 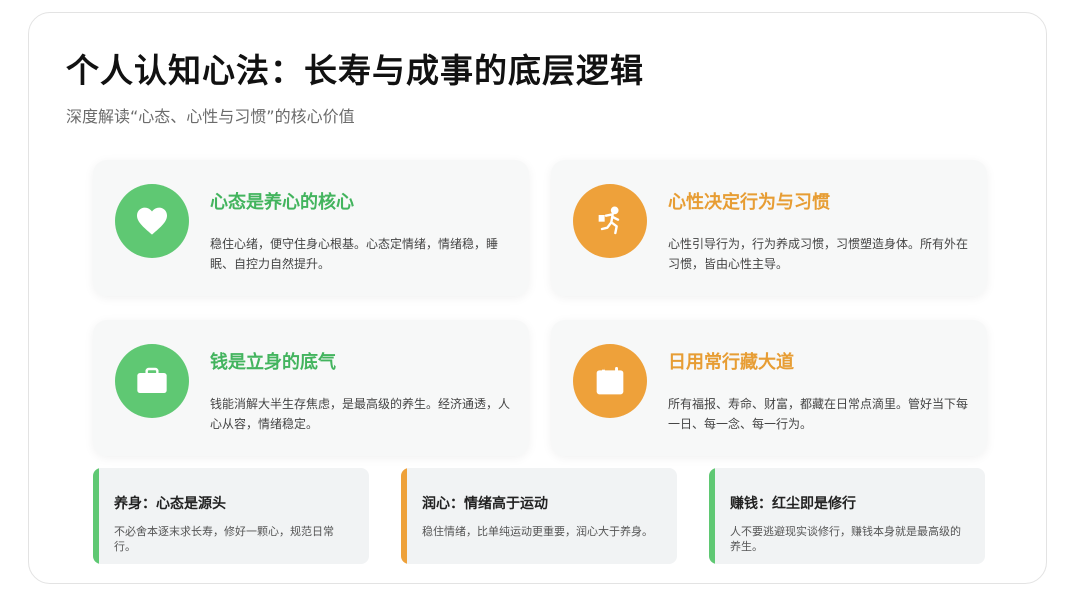 I want to click on card-body: 心性引导行为，行为养成习惯，习惯塑造身体。所有外在习惯，皆由心性主导。, so click(x=818, y=254).